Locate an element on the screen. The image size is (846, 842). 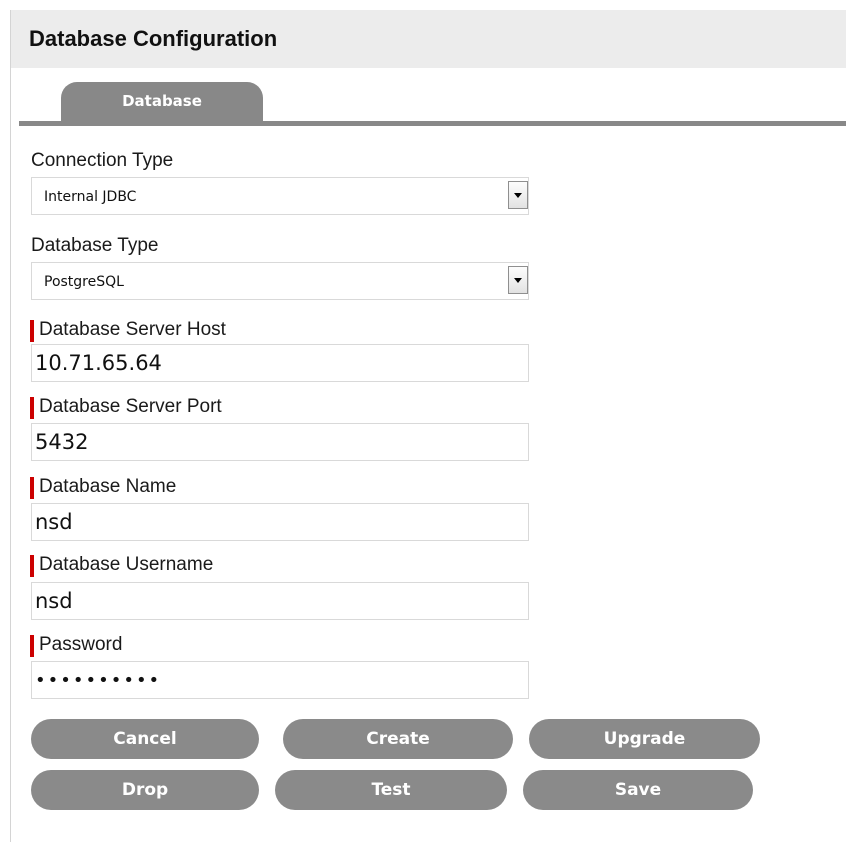
server-port-input is located at coordinates (280, 442).